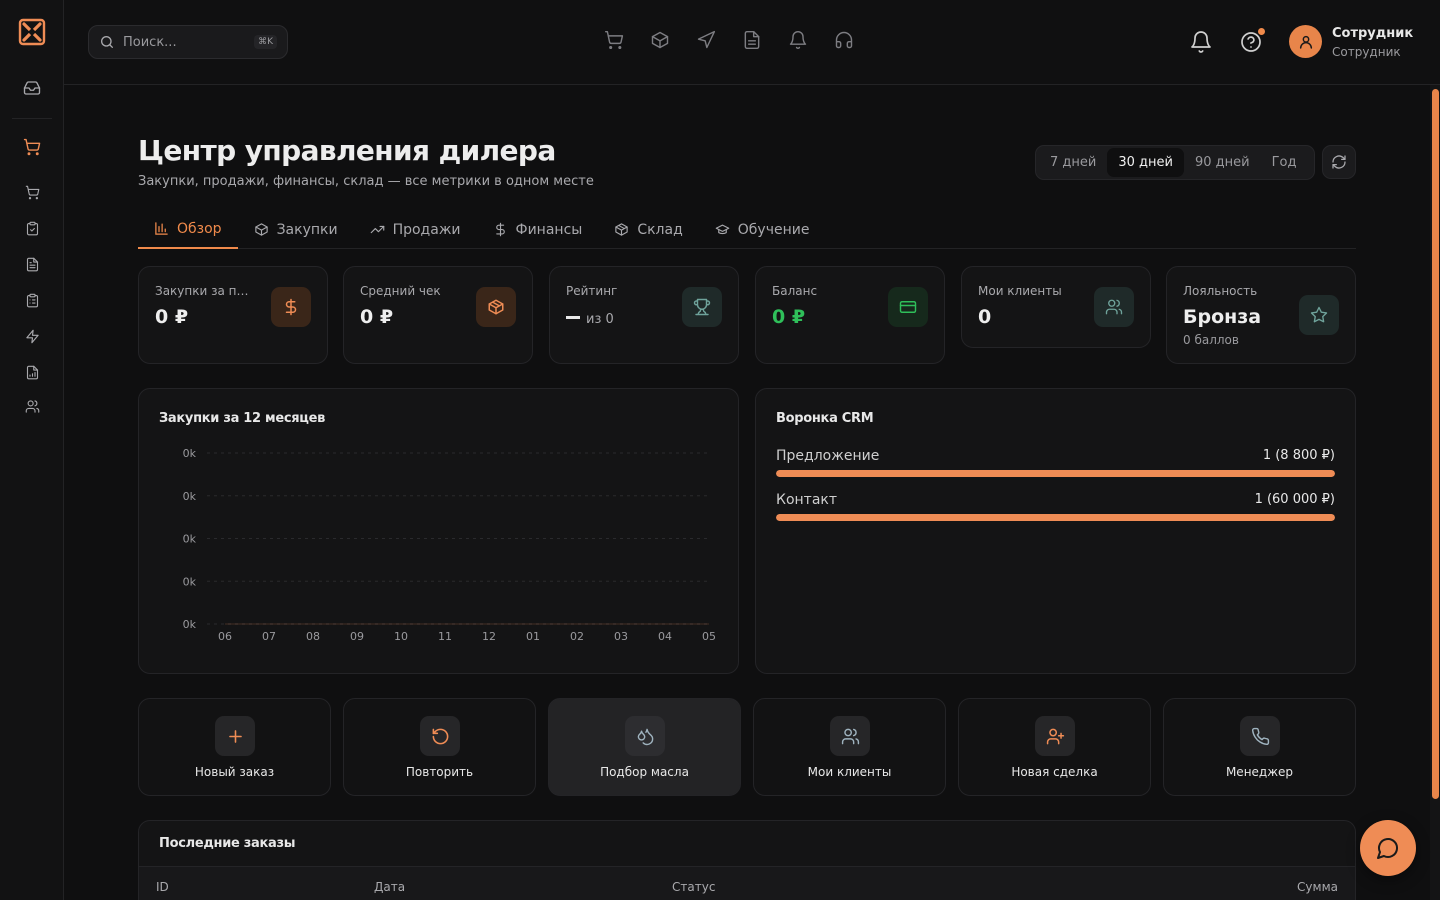 The height and width of the screenshot is (900, 1440). Describe the element at coordinates (32, 336) in the screenshot. I see `zap-icon` at that location.